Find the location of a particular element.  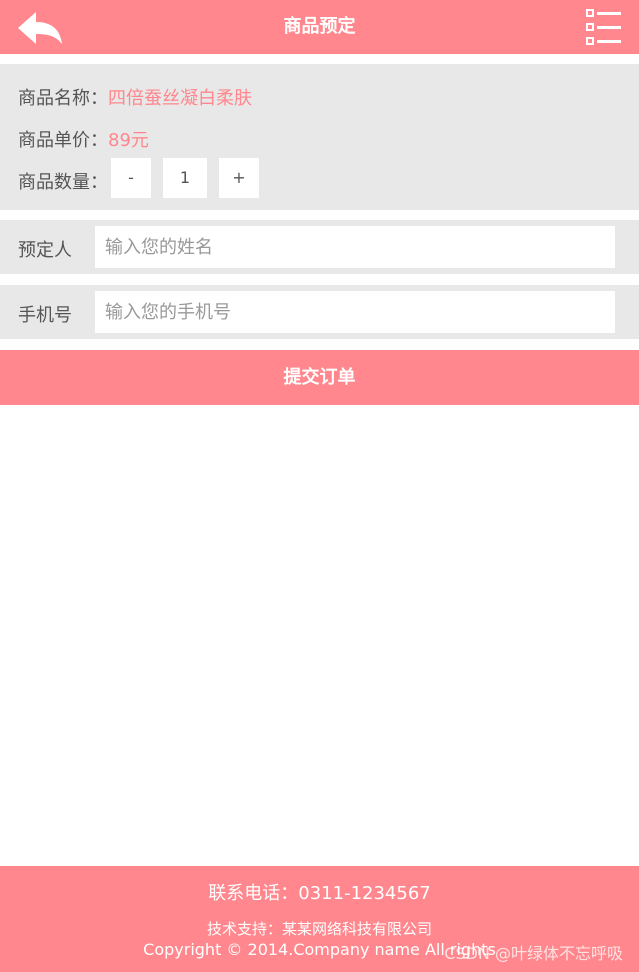

product-name-label: 商品名称： is located at coordinates (63, 98).